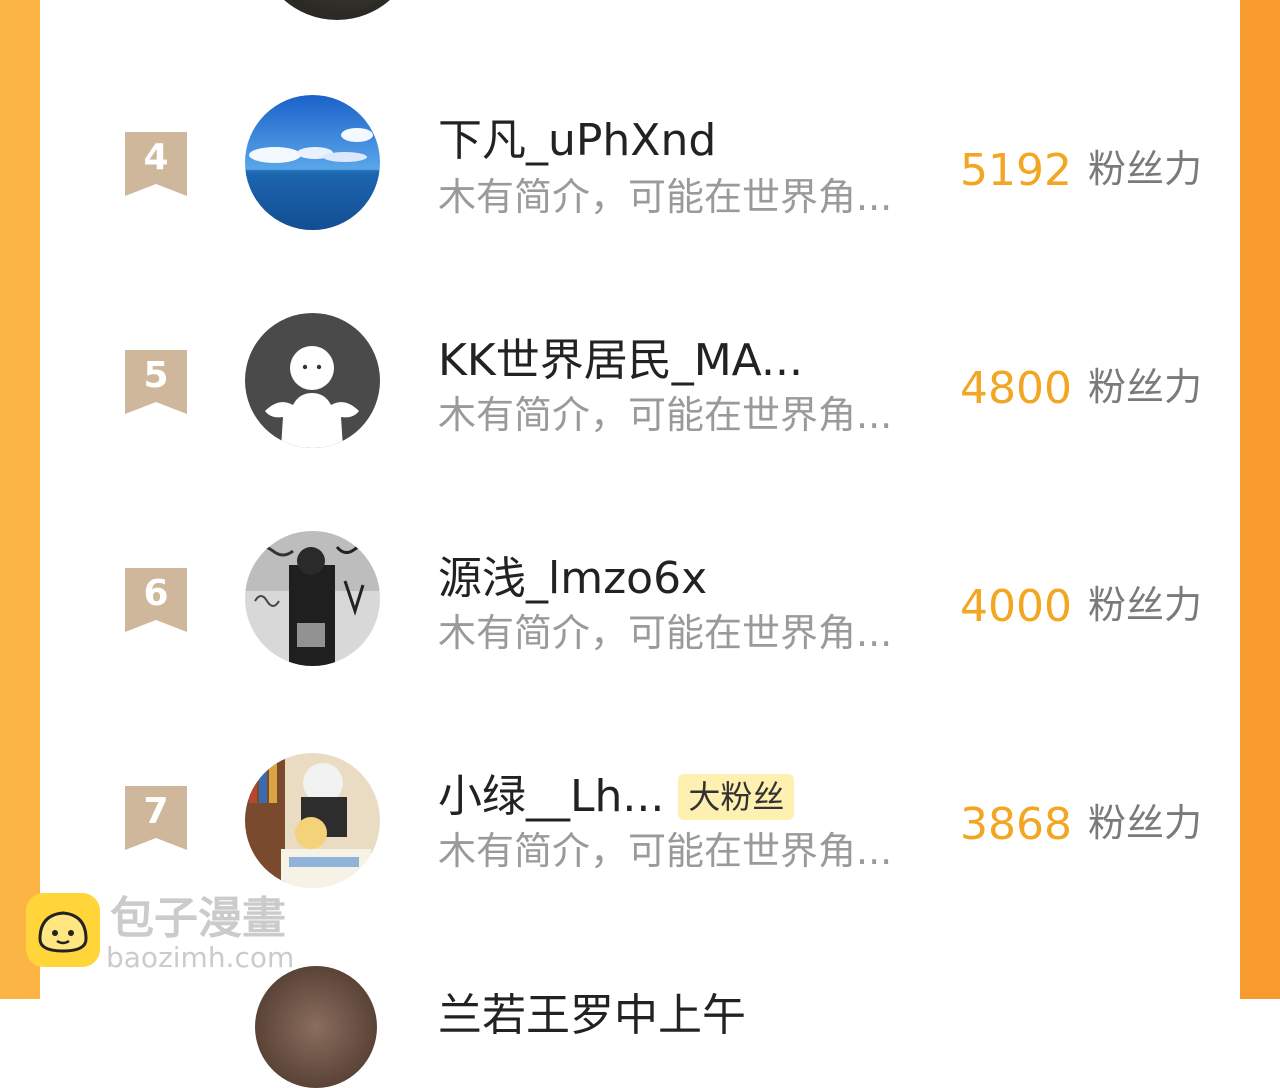 The image size is (1280, 1088). I want to click on name-line: 下凡_uPhXnd, so click(577, 141).